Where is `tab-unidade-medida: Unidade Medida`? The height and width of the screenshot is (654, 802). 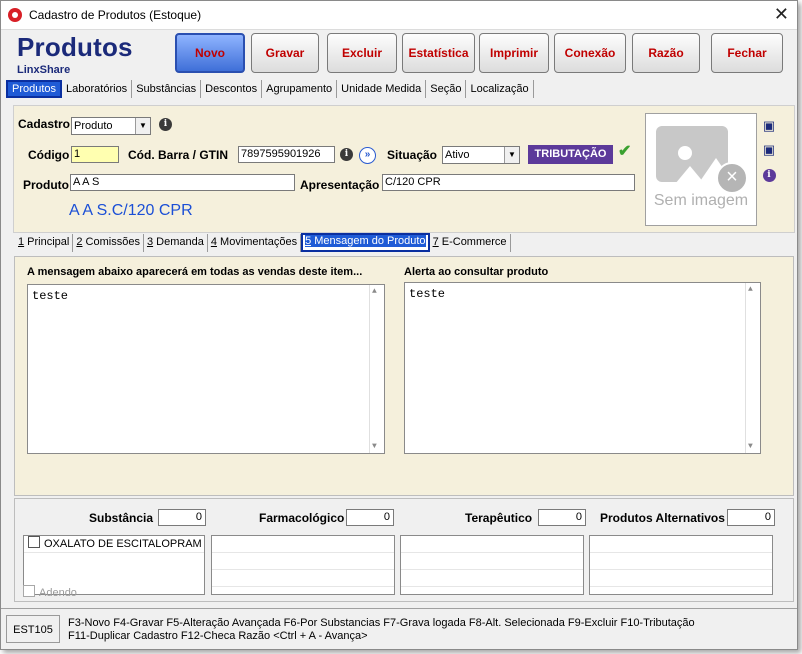
tab-unidade-medida: Unidade Medida is located at coordinates (382, 89).